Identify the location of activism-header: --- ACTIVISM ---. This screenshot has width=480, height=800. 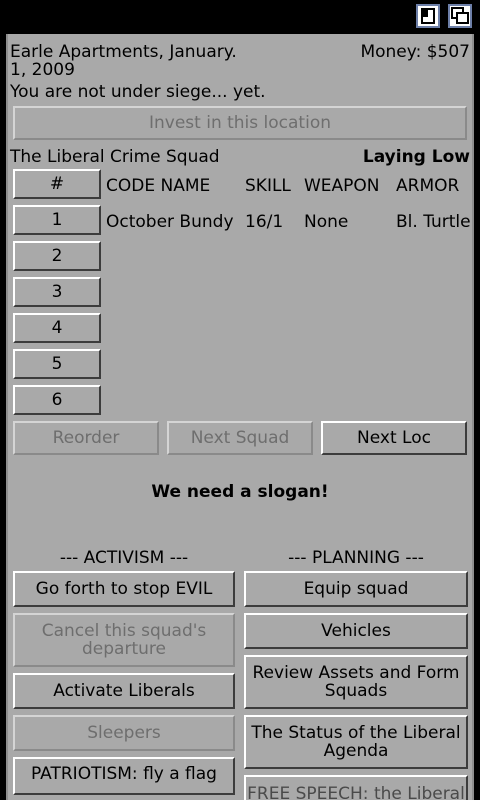
(124, 558).